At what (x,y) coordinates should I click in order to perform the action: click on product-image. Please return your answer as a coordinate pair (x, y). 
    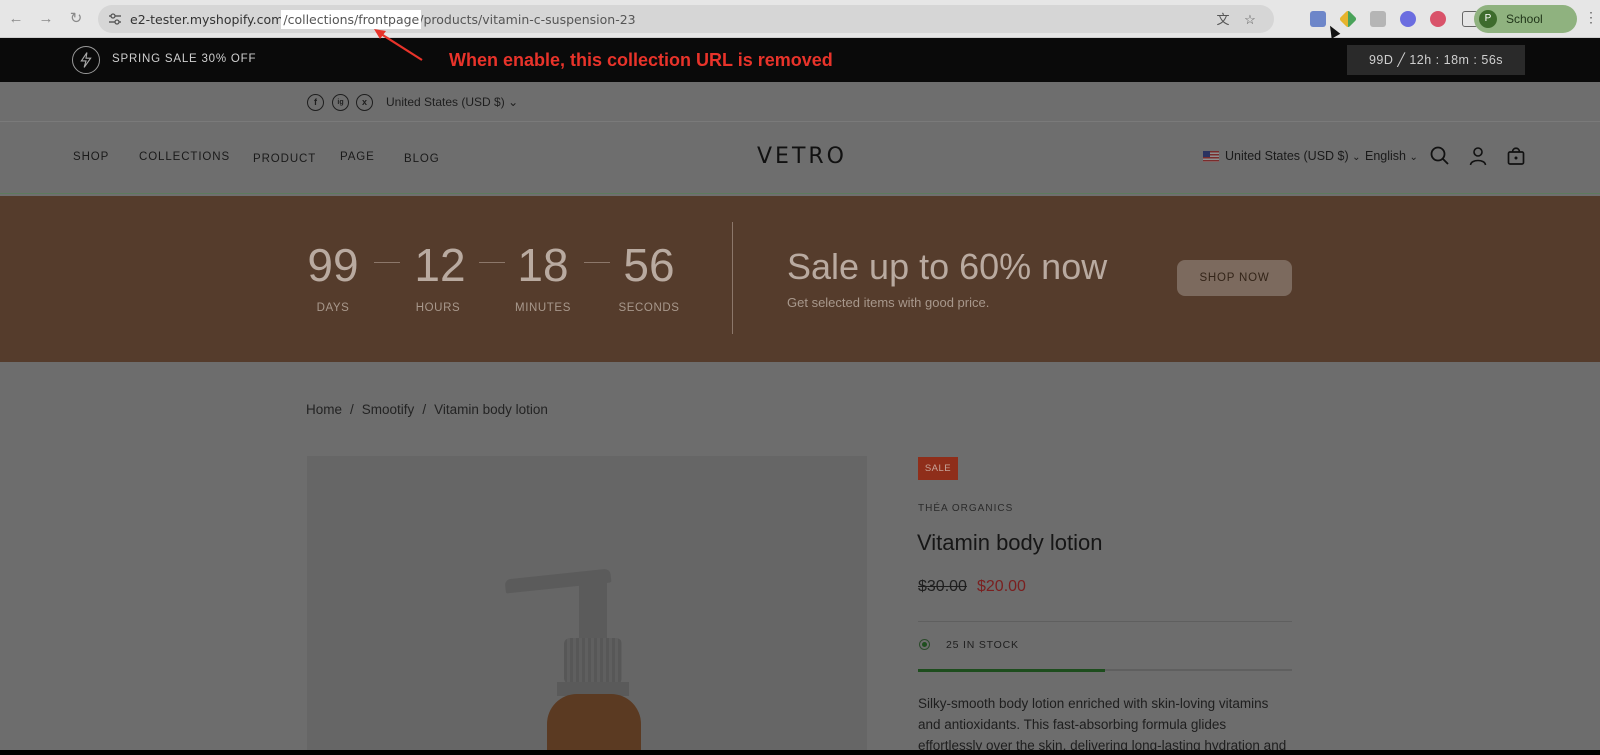
    Looking at the image, I should click on (587, 605).